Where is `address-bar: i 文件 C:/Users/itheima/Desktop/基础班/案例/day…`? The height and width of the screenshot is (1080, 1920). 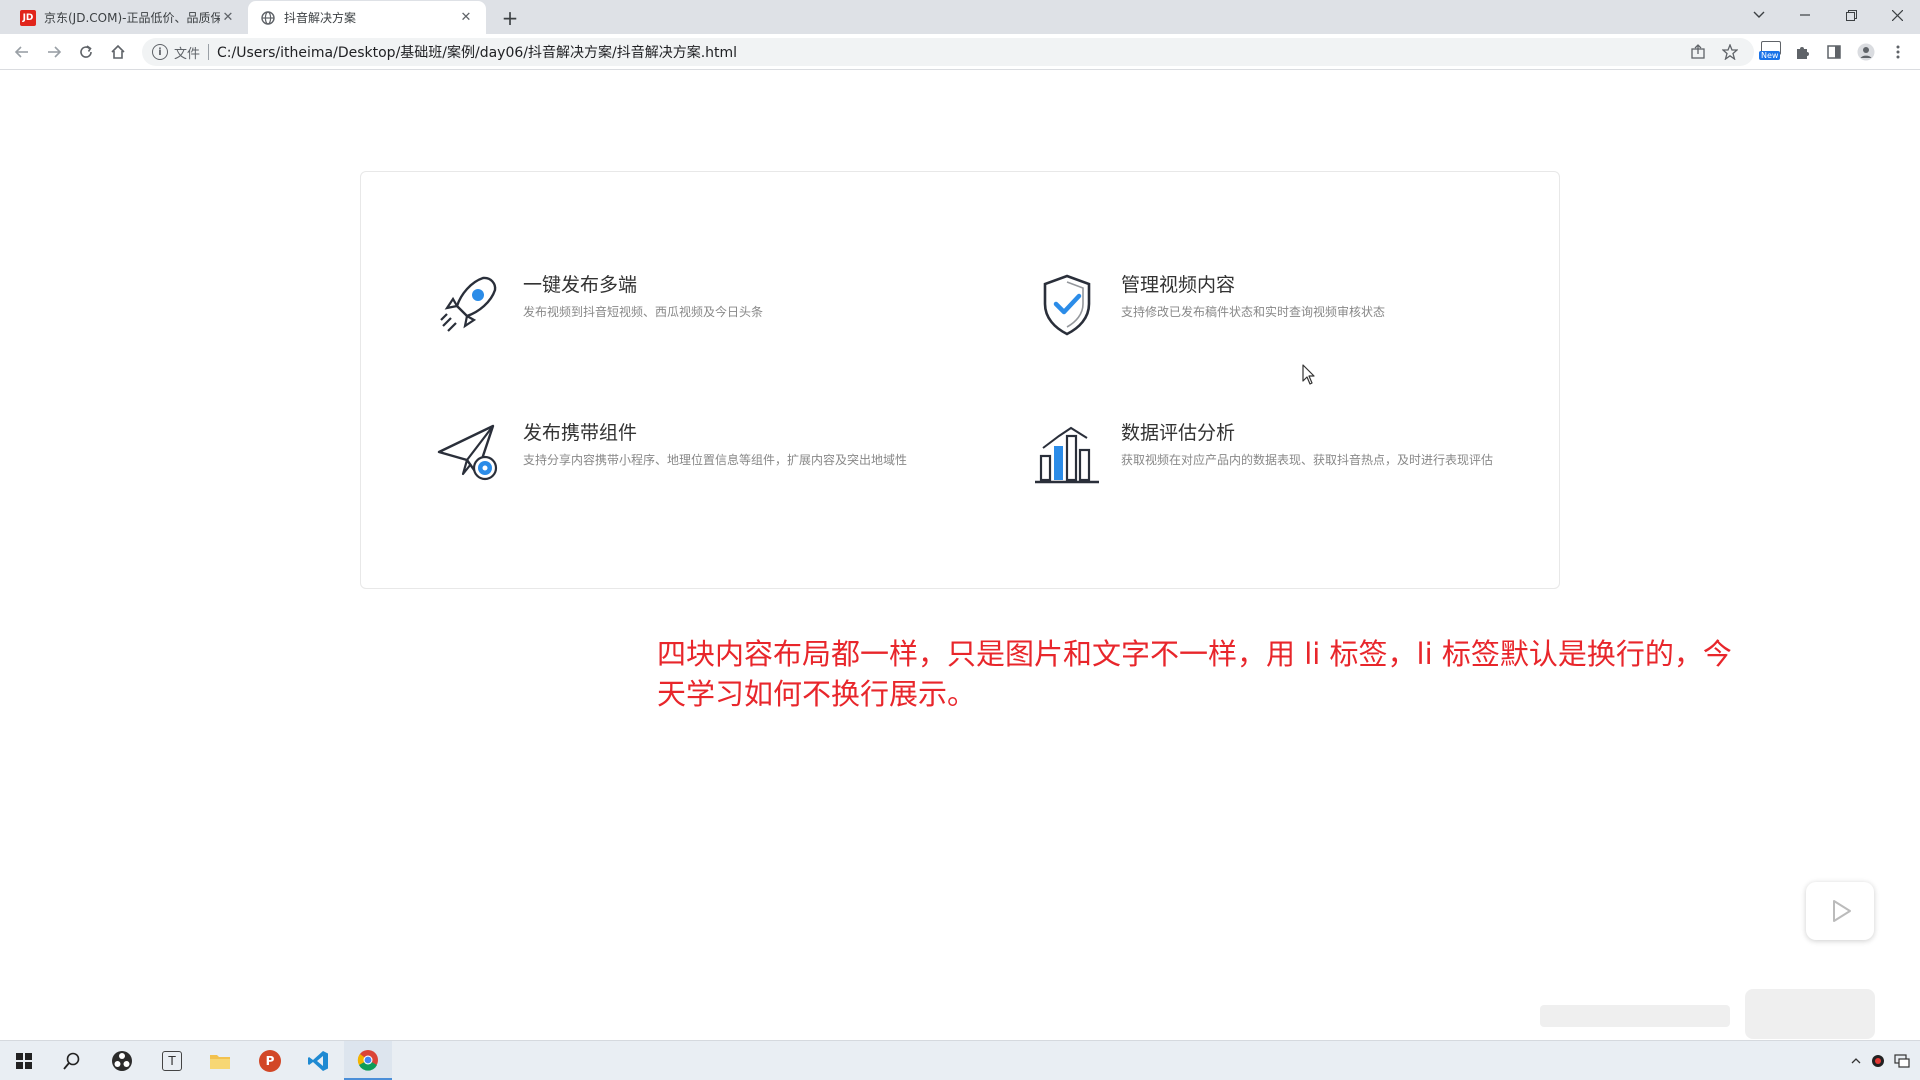
address-bar: i 文件 C:/Users/itheima/Desktop/基础班/案例/day… is located at coordinates (948, 52).